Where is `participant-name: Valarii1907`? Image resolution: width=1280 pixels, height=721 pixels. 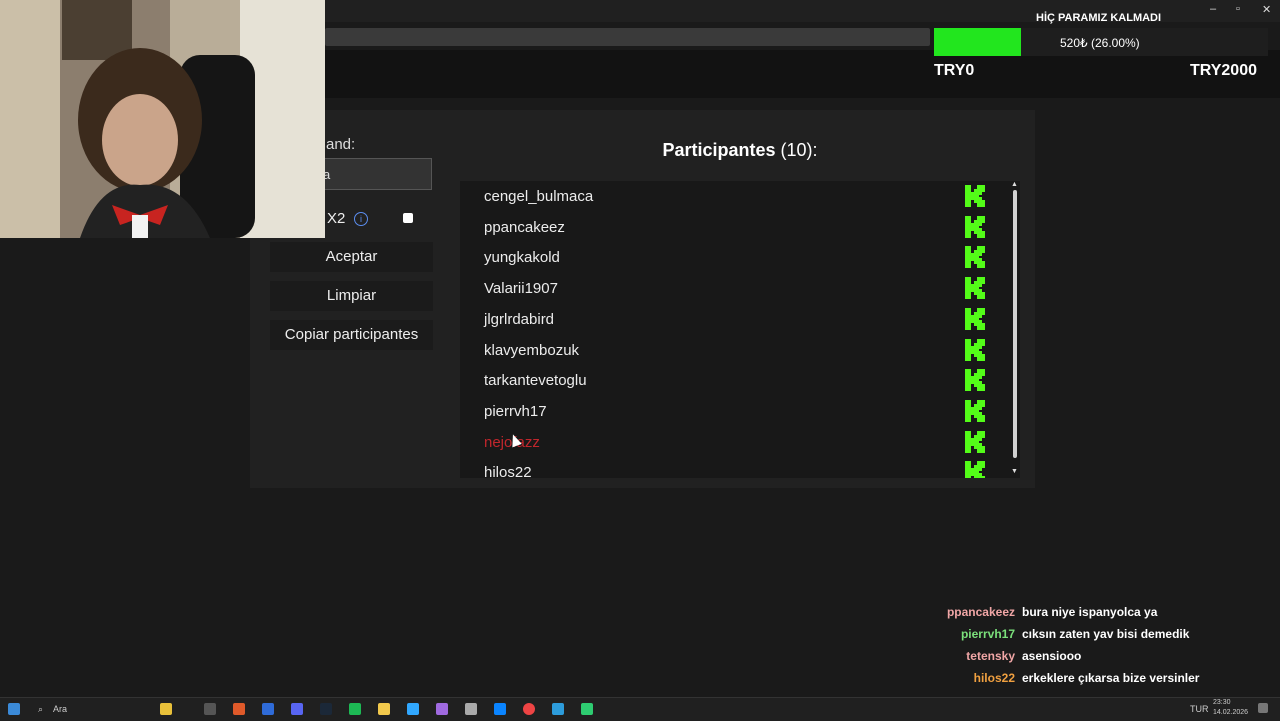 participant-name: Valarii1907 is located at coordinates (521, 288).